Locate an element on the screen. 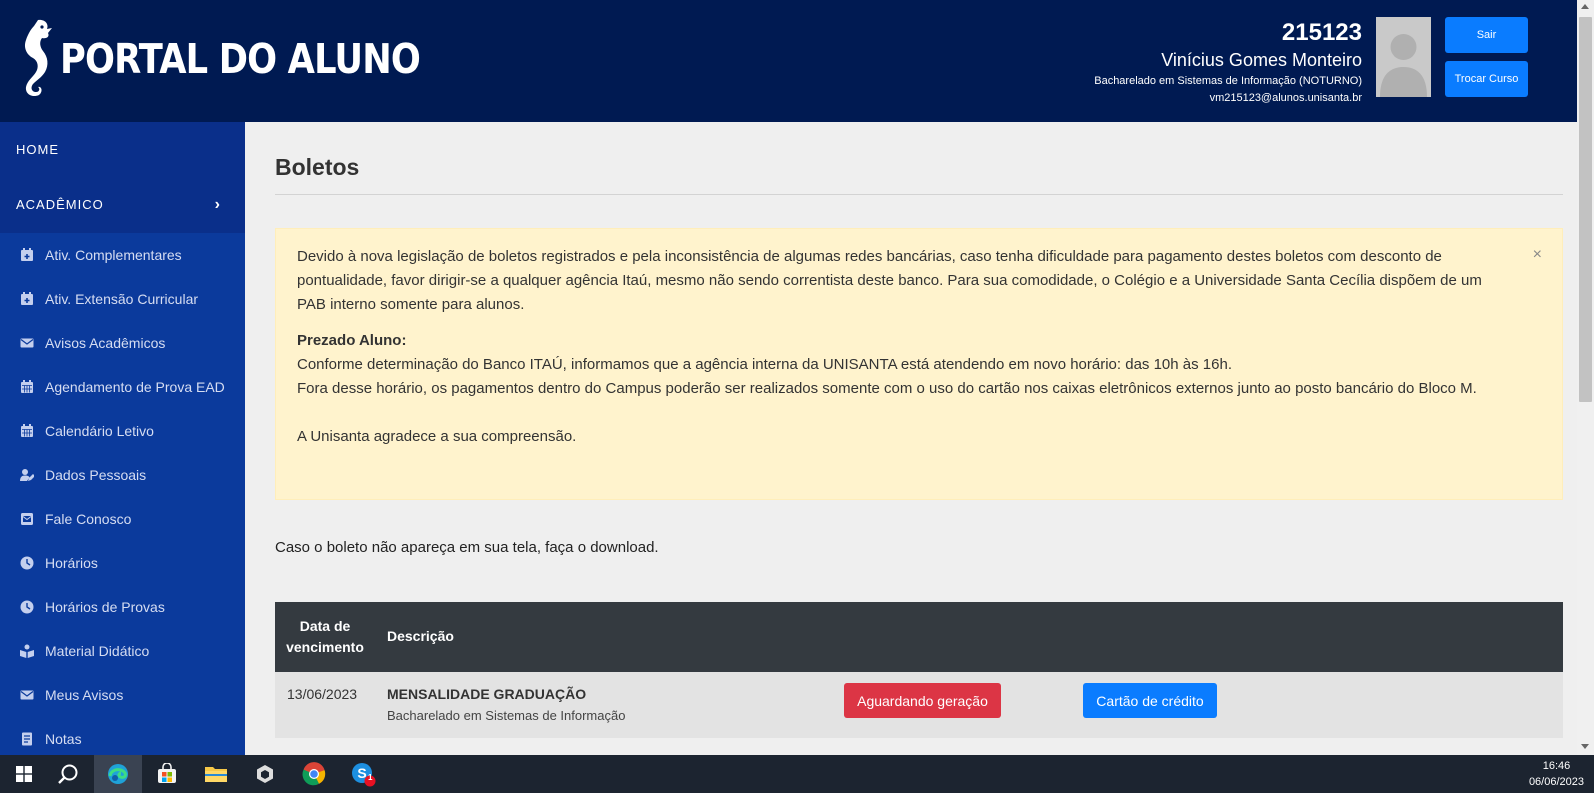  sidebar-item-material-didatico: Material Didático is located at coordinates (122, 651).